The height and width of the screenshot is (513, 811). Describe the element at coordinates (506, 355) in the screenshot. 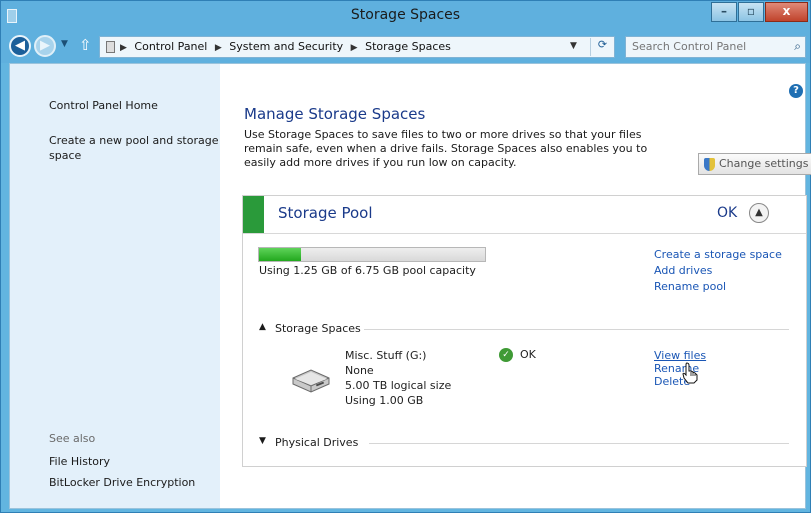

I see `ok-check-icon: ✓` at that location.